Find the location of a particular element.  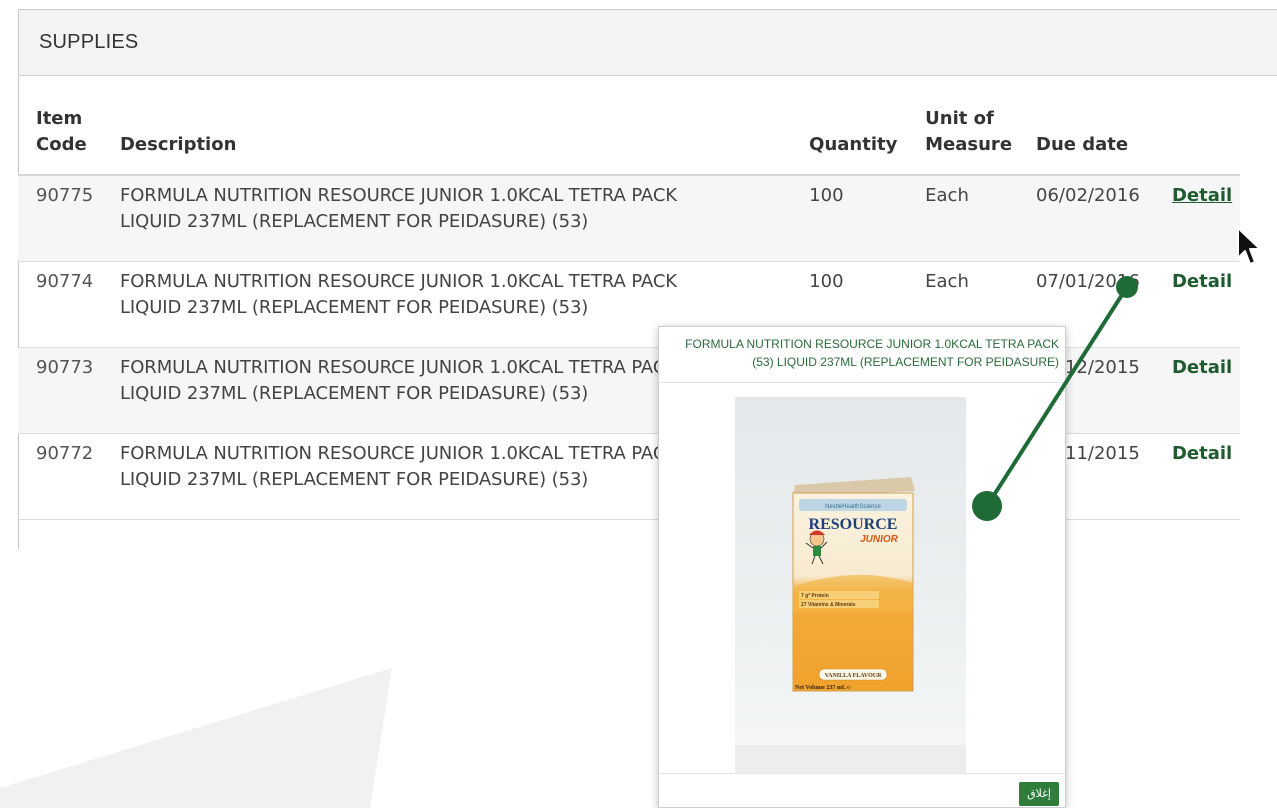

column-header-item-code: Item Code is located at coordinates (60, 138).